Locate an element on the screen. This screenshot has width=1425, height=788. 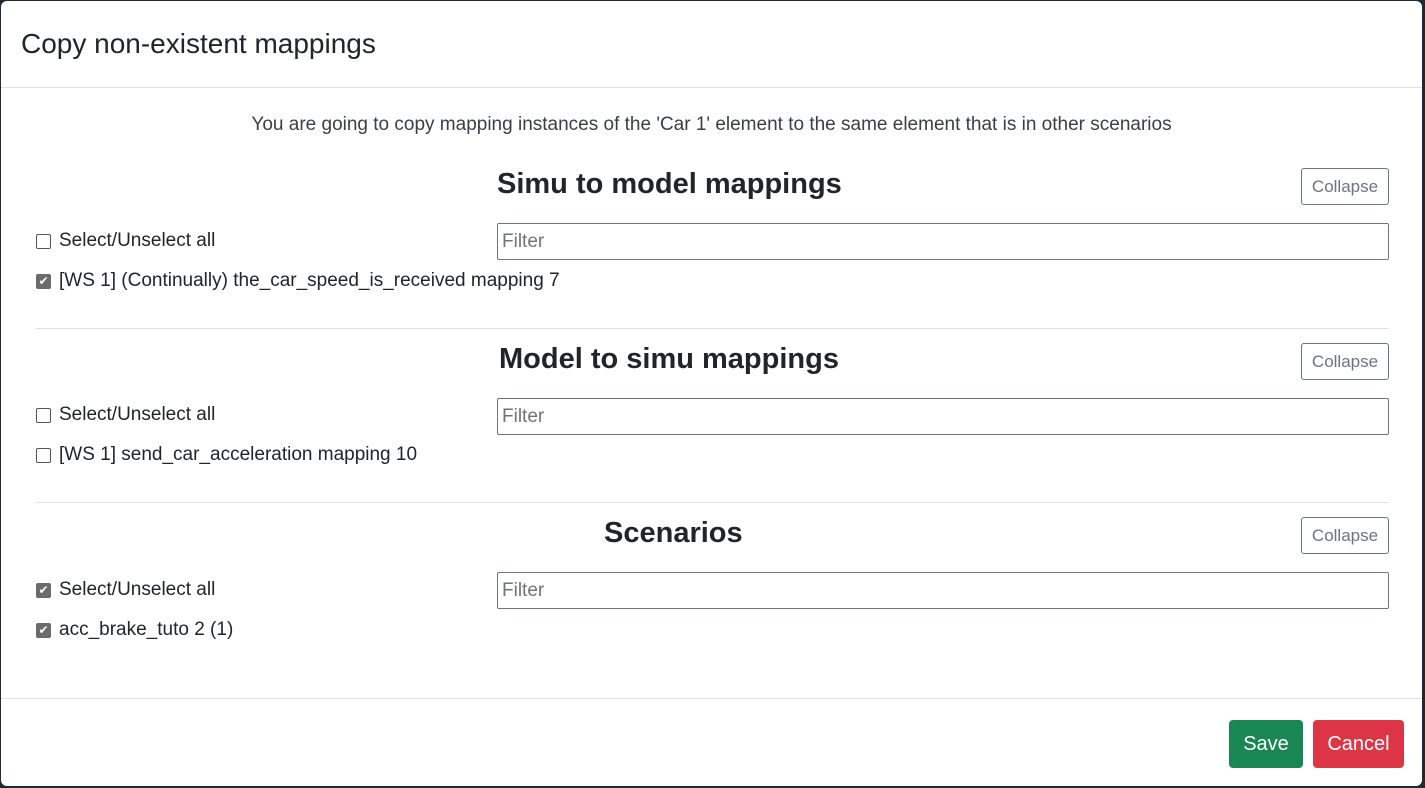
scenario-item-label: acc_brake_tuto 2 (1) is located at coordinates (146, 629).